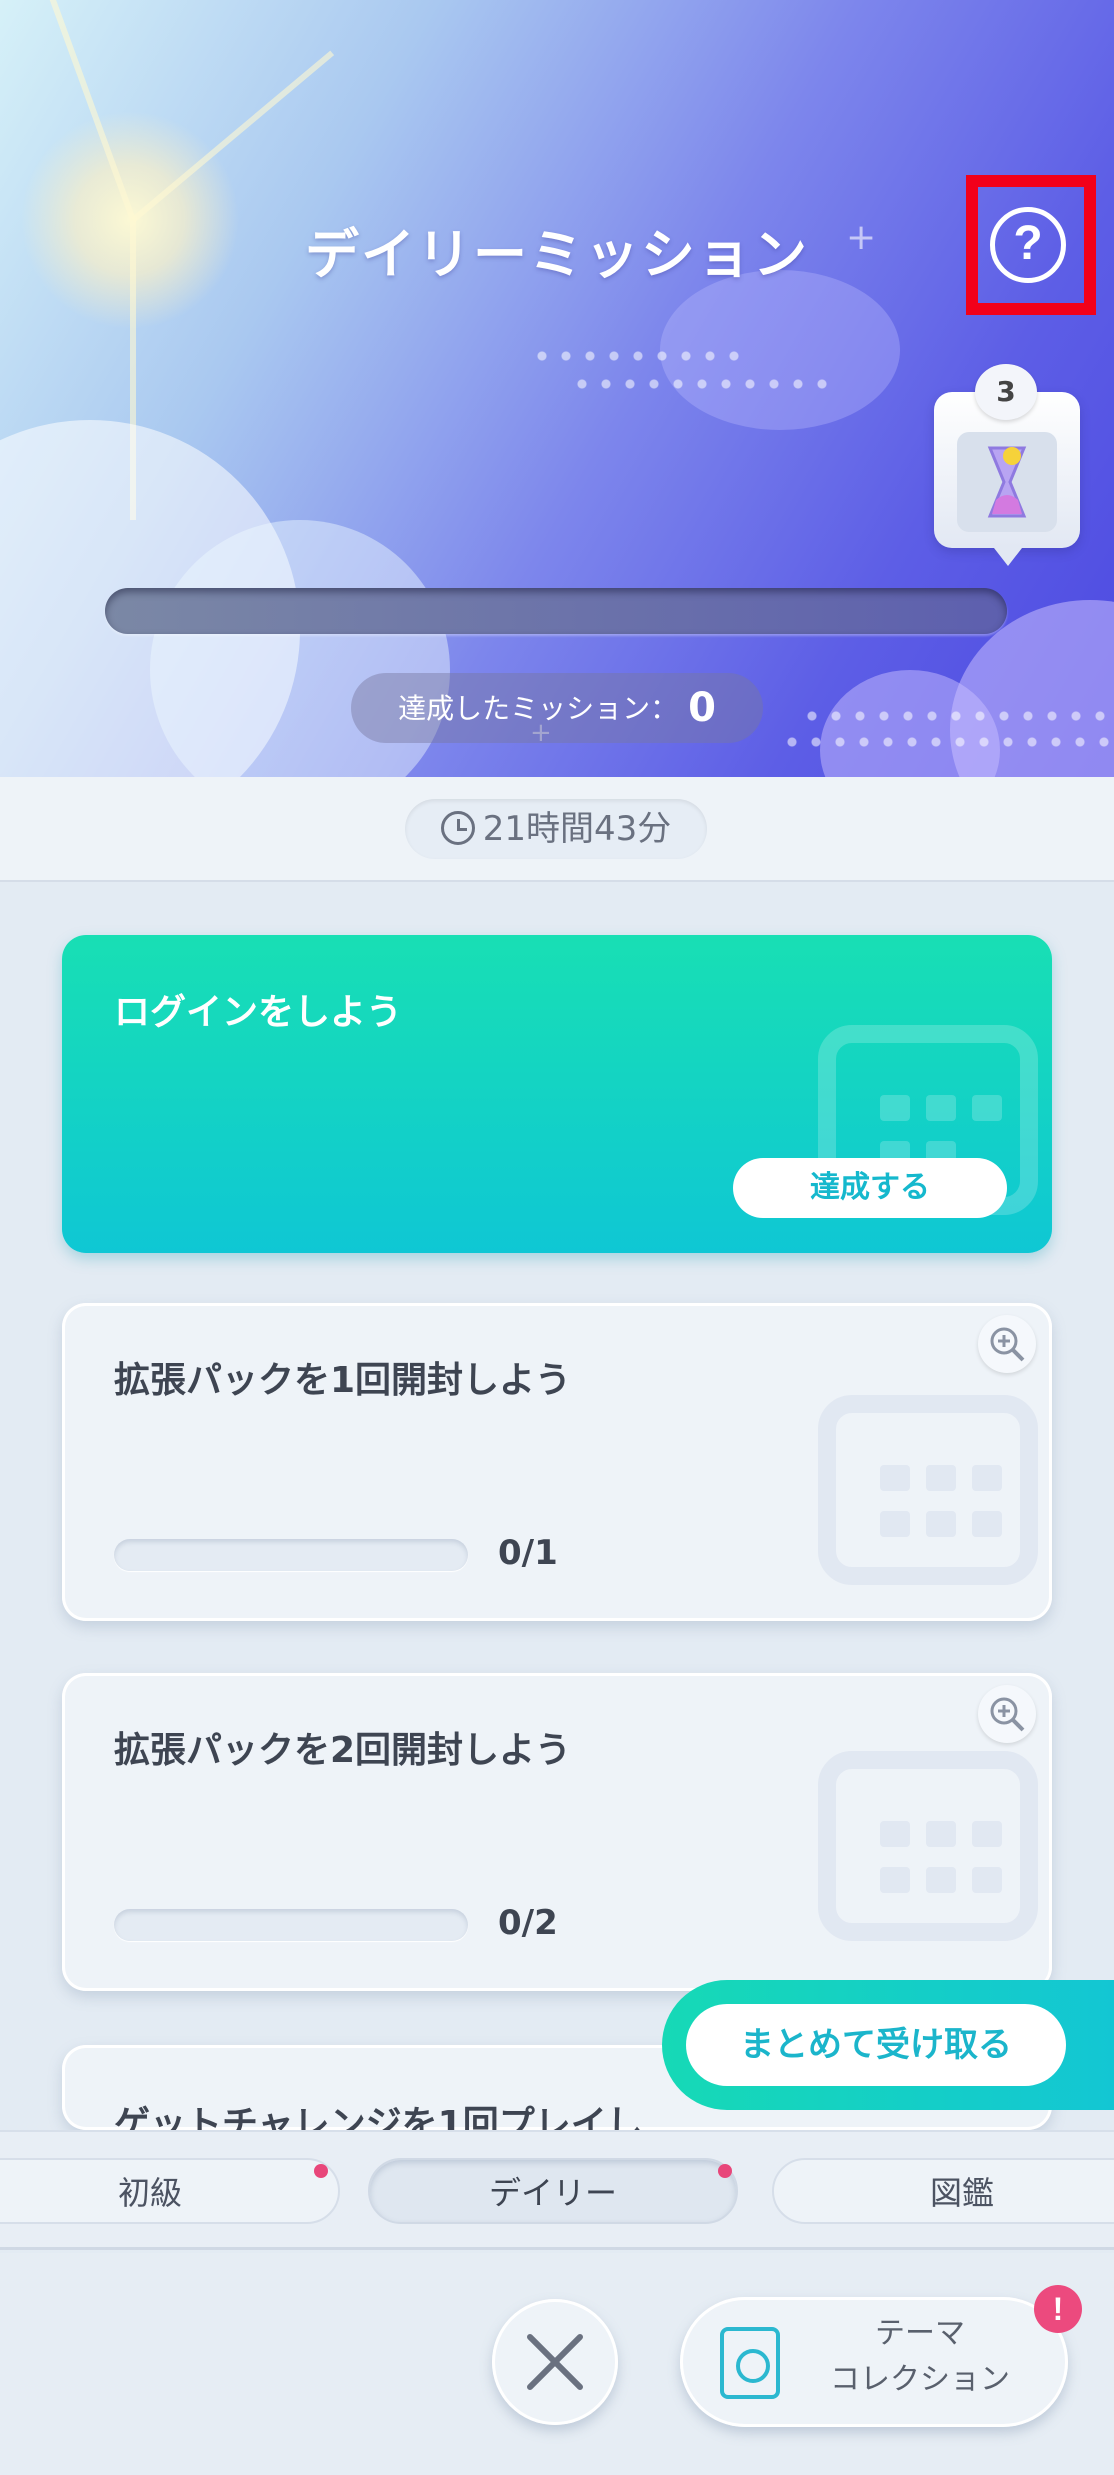 This screenshot has height=2475, width=1114. I want to click on mission-progress-text: 0/1, so click(528, 1553).